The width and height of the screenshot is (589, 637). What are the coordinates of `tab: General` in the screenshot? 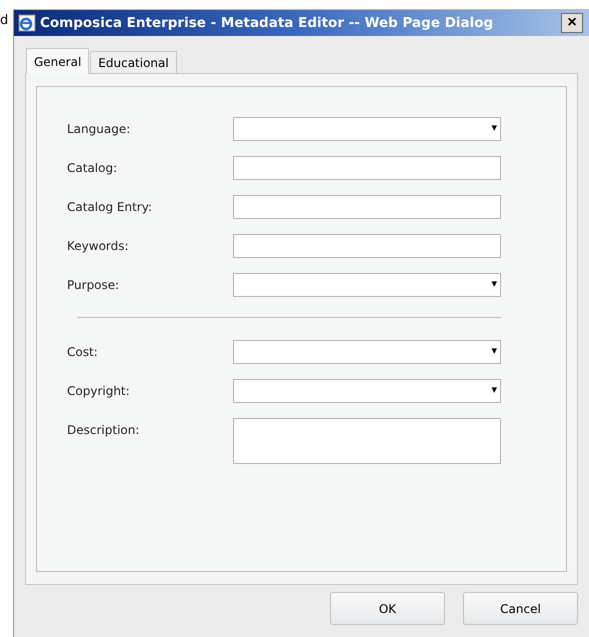 It's located at (58, 61).